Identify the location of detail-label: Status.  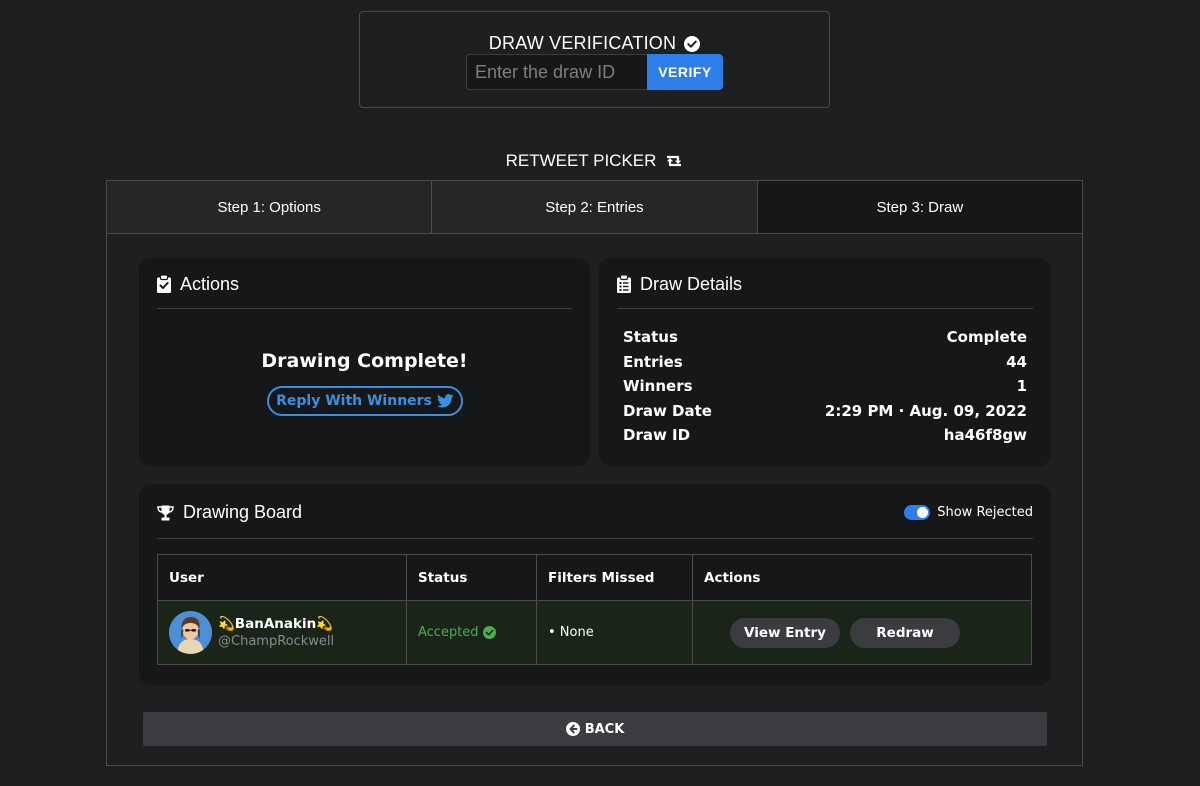
(650, 337).